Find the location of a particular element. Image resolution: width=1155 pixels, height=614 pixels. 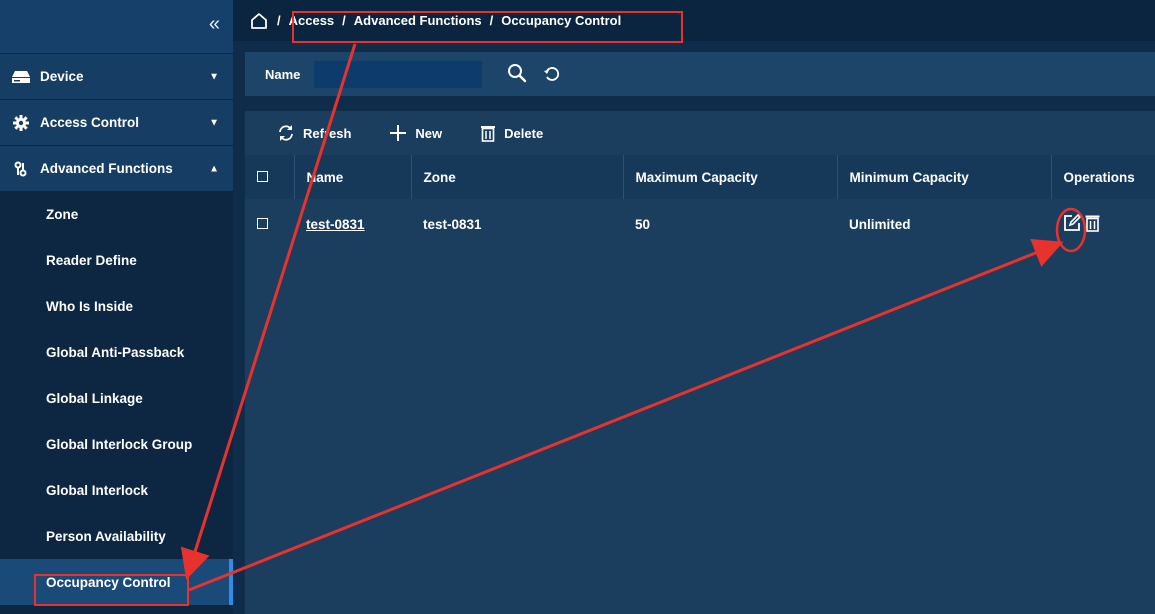

sidebar-group-advanced-functions: Advanced Functions ▲ is located at coordinates (116, 168).